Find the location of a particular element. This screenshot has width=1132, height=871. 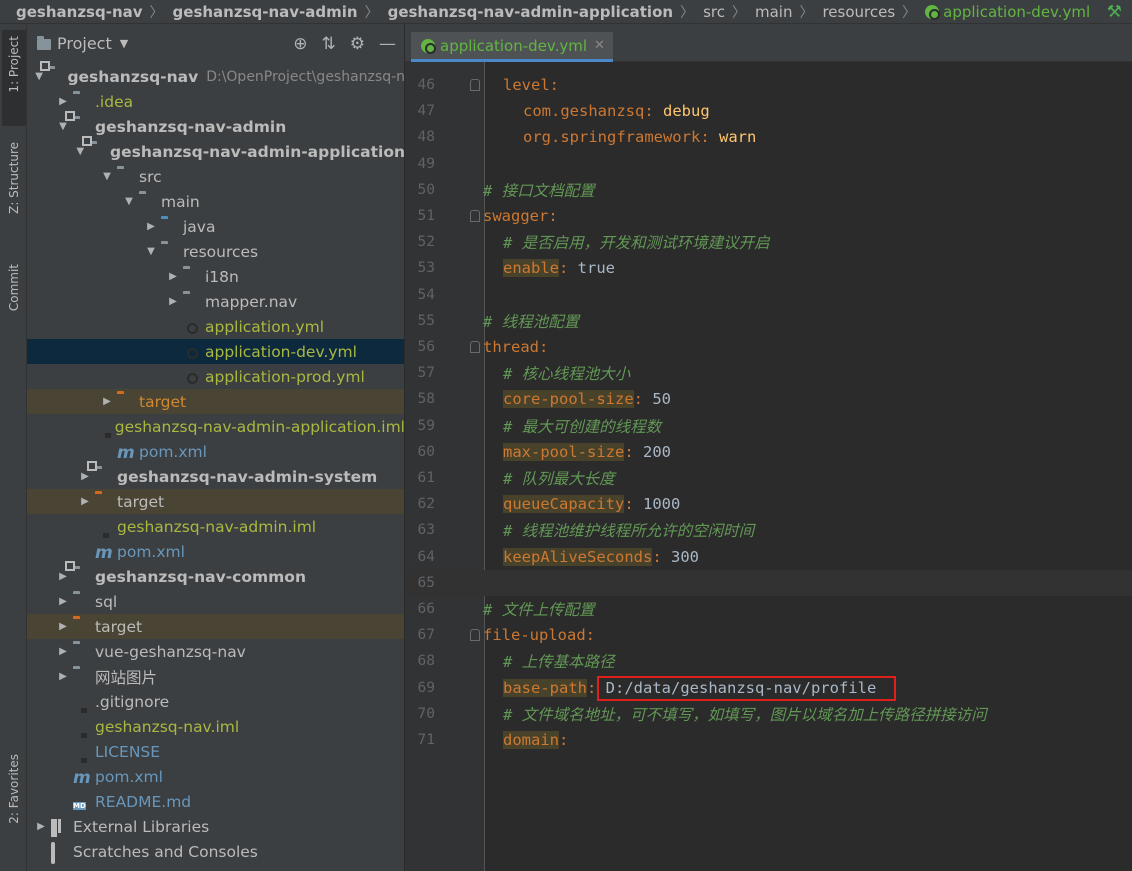

breadcrumb-item: application-dev.yml is located at coordinates (1007, 12).